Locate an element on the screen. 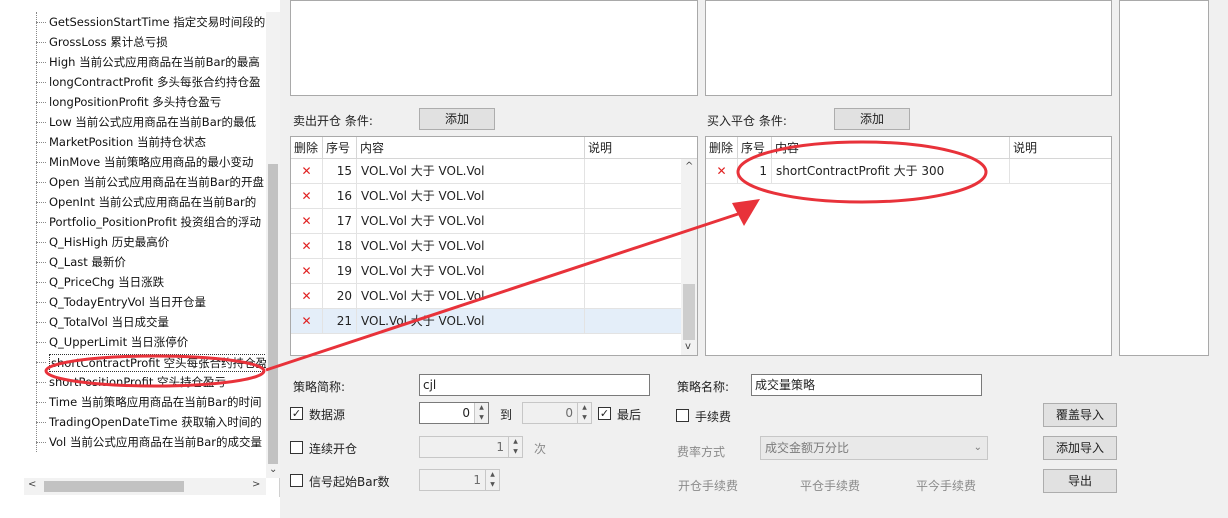 The width and height of the screenshot is (1228, 518). annotation-arrow-head is located at coordinates (746, 212).